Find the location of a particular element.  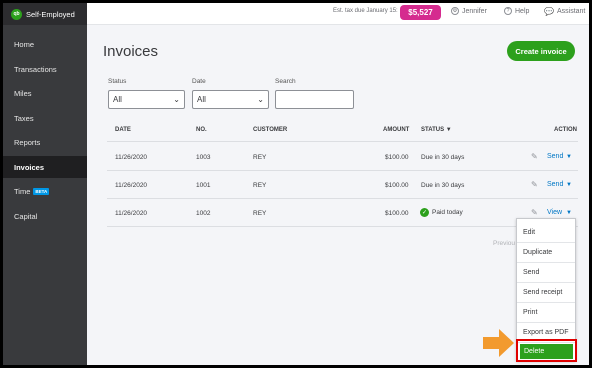

search-input is located at coordinates (314, 99).